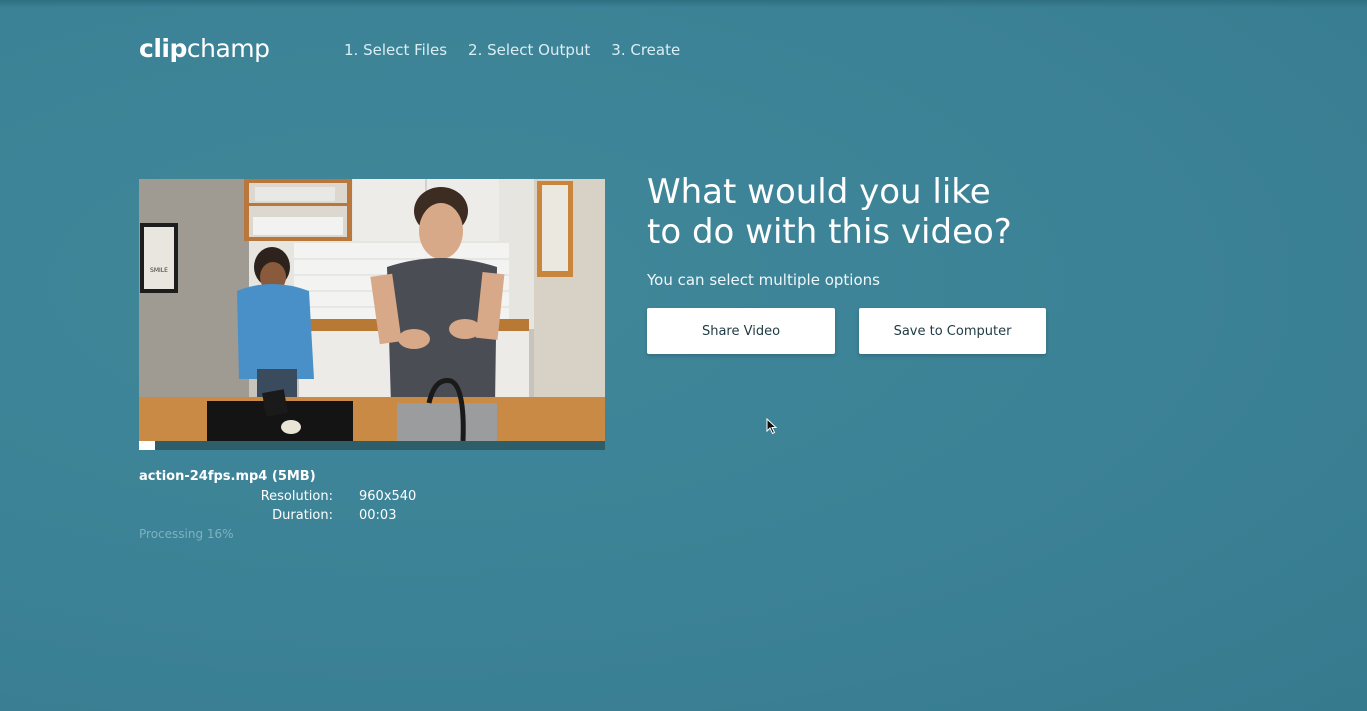 This screenshot has width=1367, height=711. I want to click on resolution-row: Resolution: 960x540, so click(304, 496).